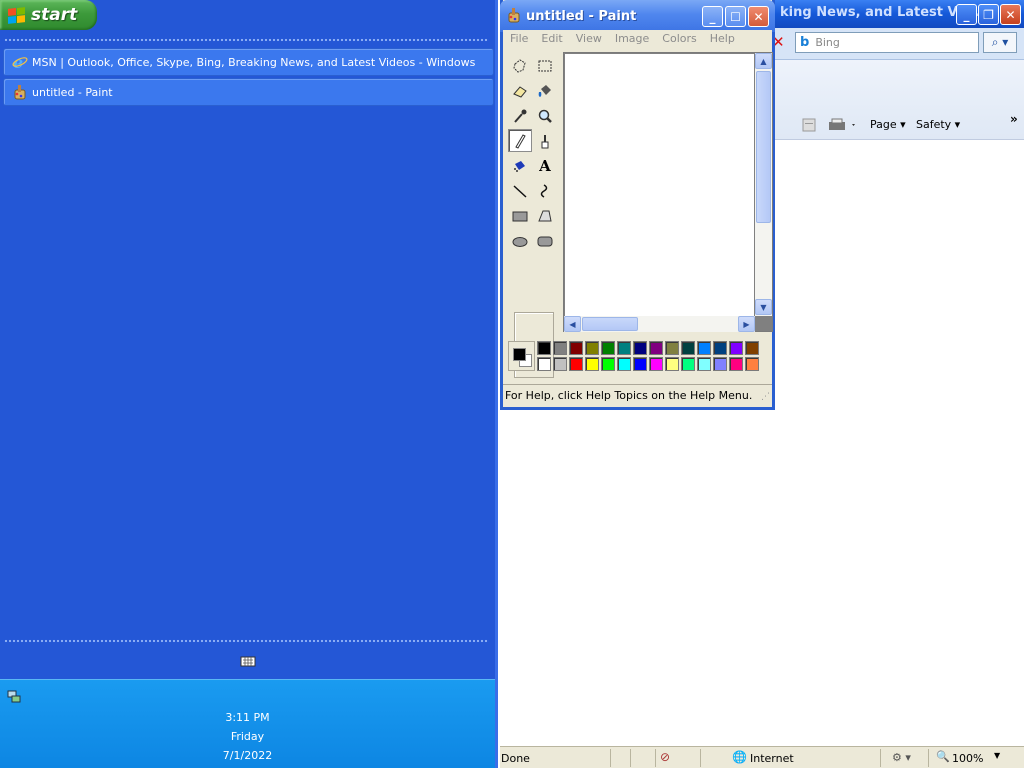  I want to click on paint-maximize-button: ☐, so click(735, 16).